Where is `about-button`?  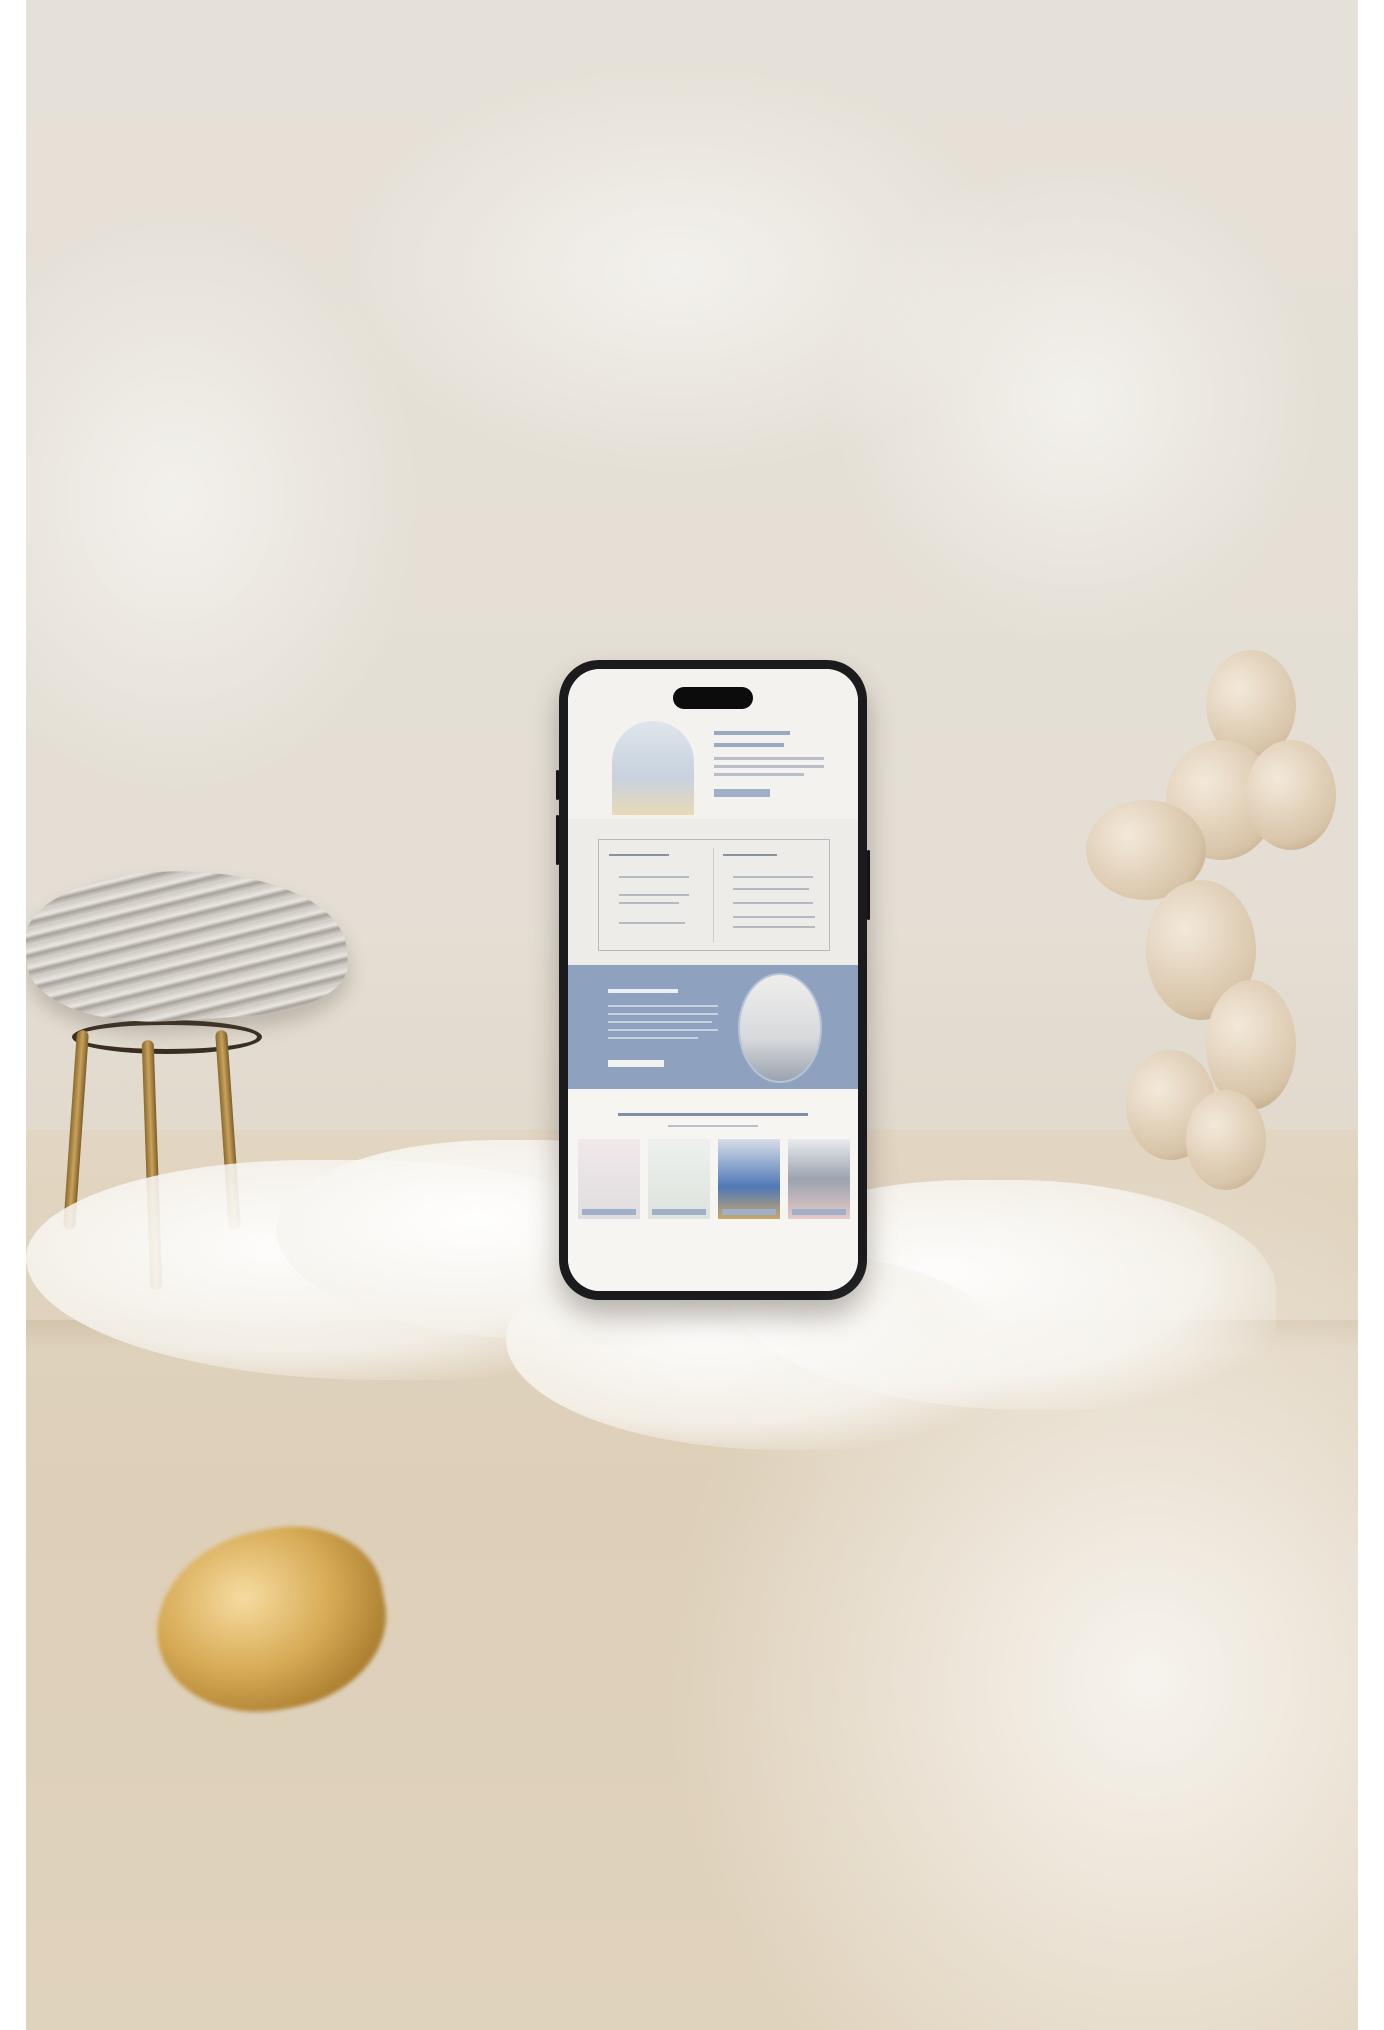 about-button is located at coordinates (636, 1063).